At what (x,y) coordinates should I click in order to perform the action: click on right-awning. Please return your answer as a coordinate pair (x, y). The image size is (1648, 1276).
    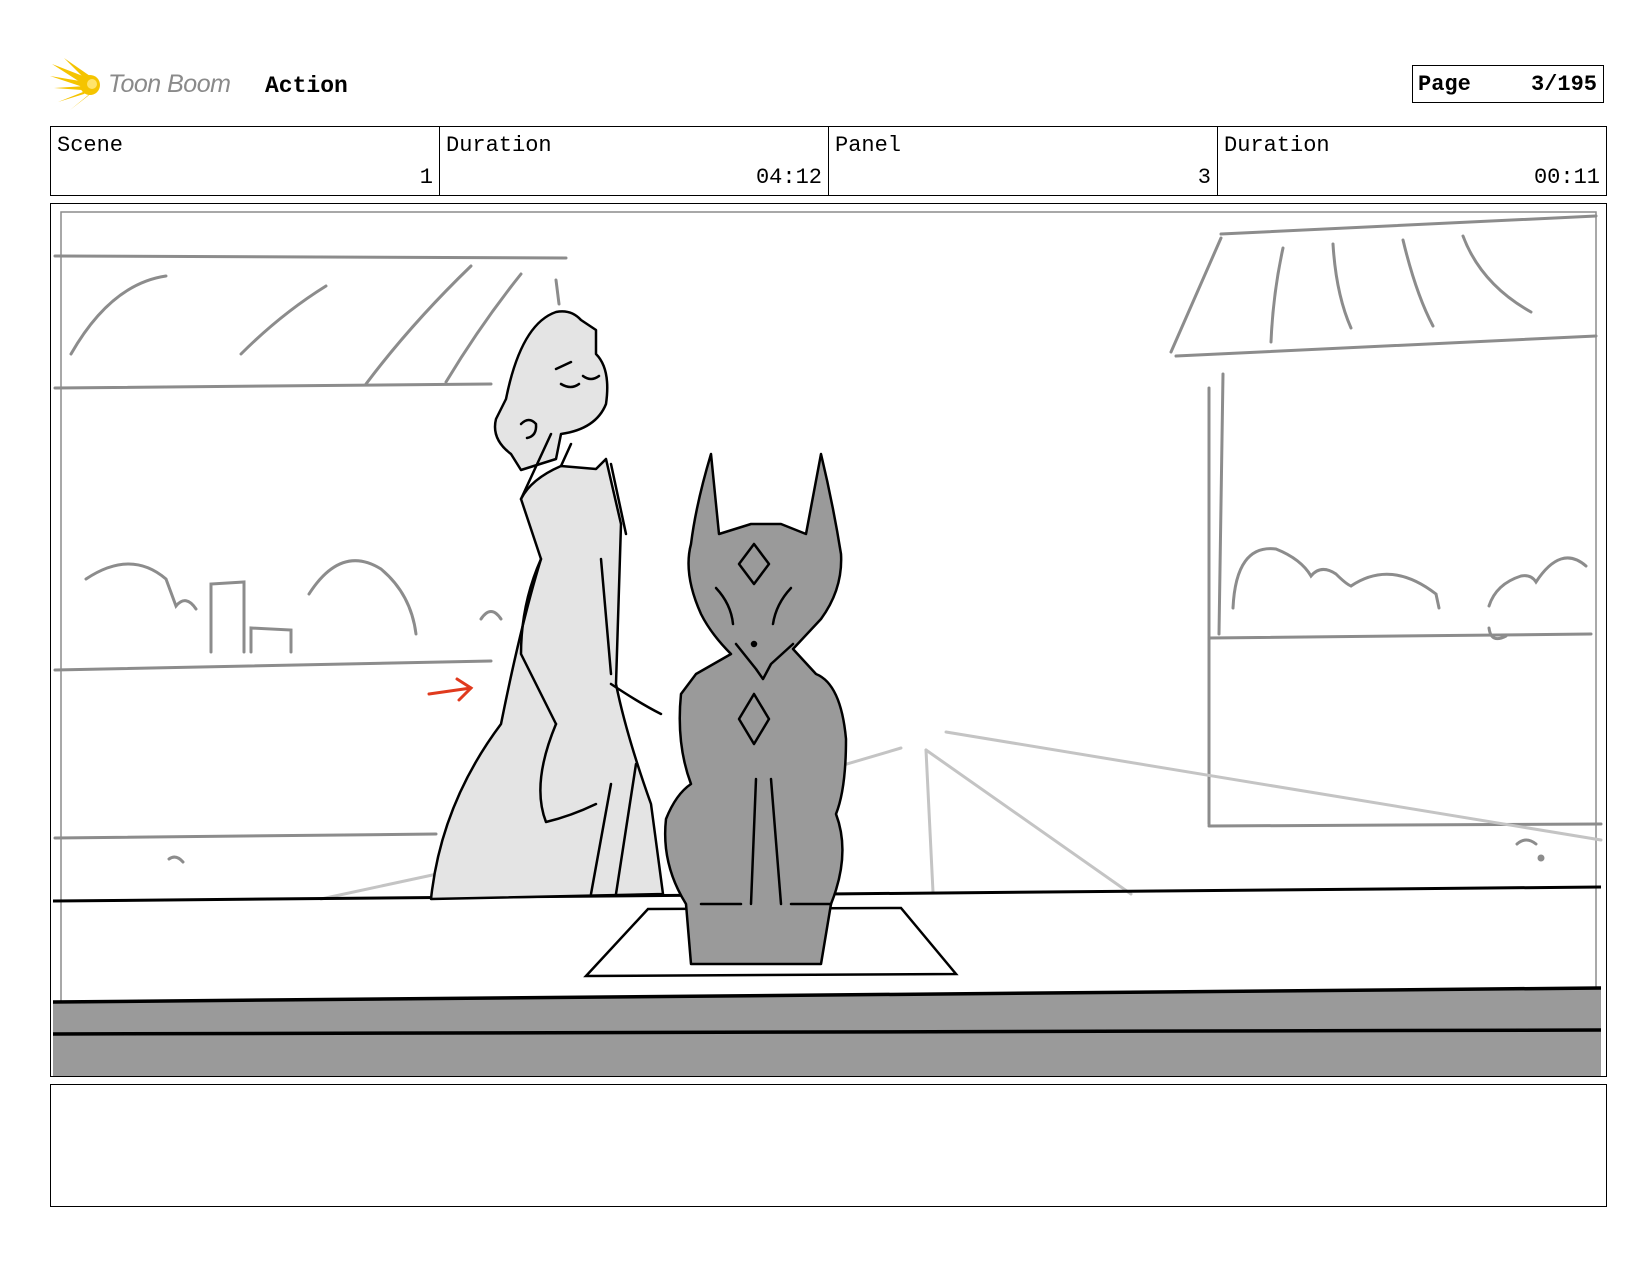
    Looking at the image, I should click on (1383, 286).